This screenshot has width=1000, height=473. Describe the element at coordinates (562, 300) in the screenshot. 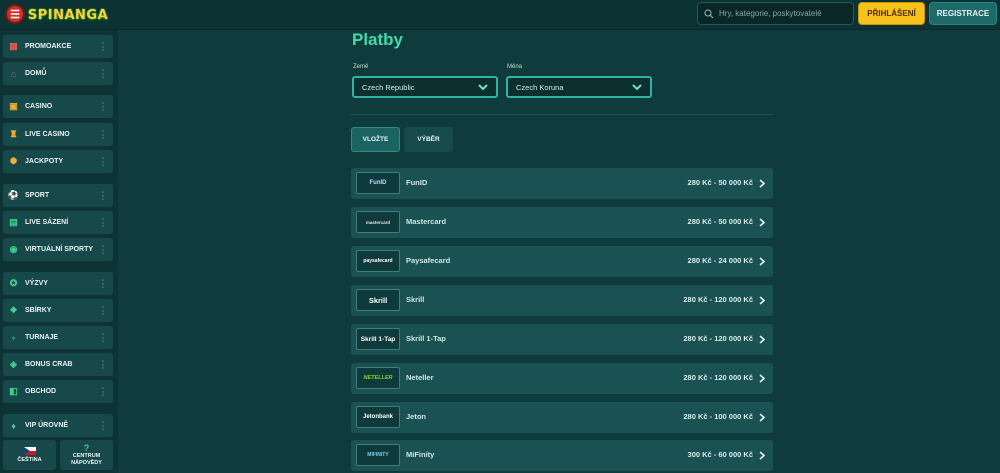

I see `payment-method-row: Skrill Skrill 280 Kč - 120 000 Kč` at that location.